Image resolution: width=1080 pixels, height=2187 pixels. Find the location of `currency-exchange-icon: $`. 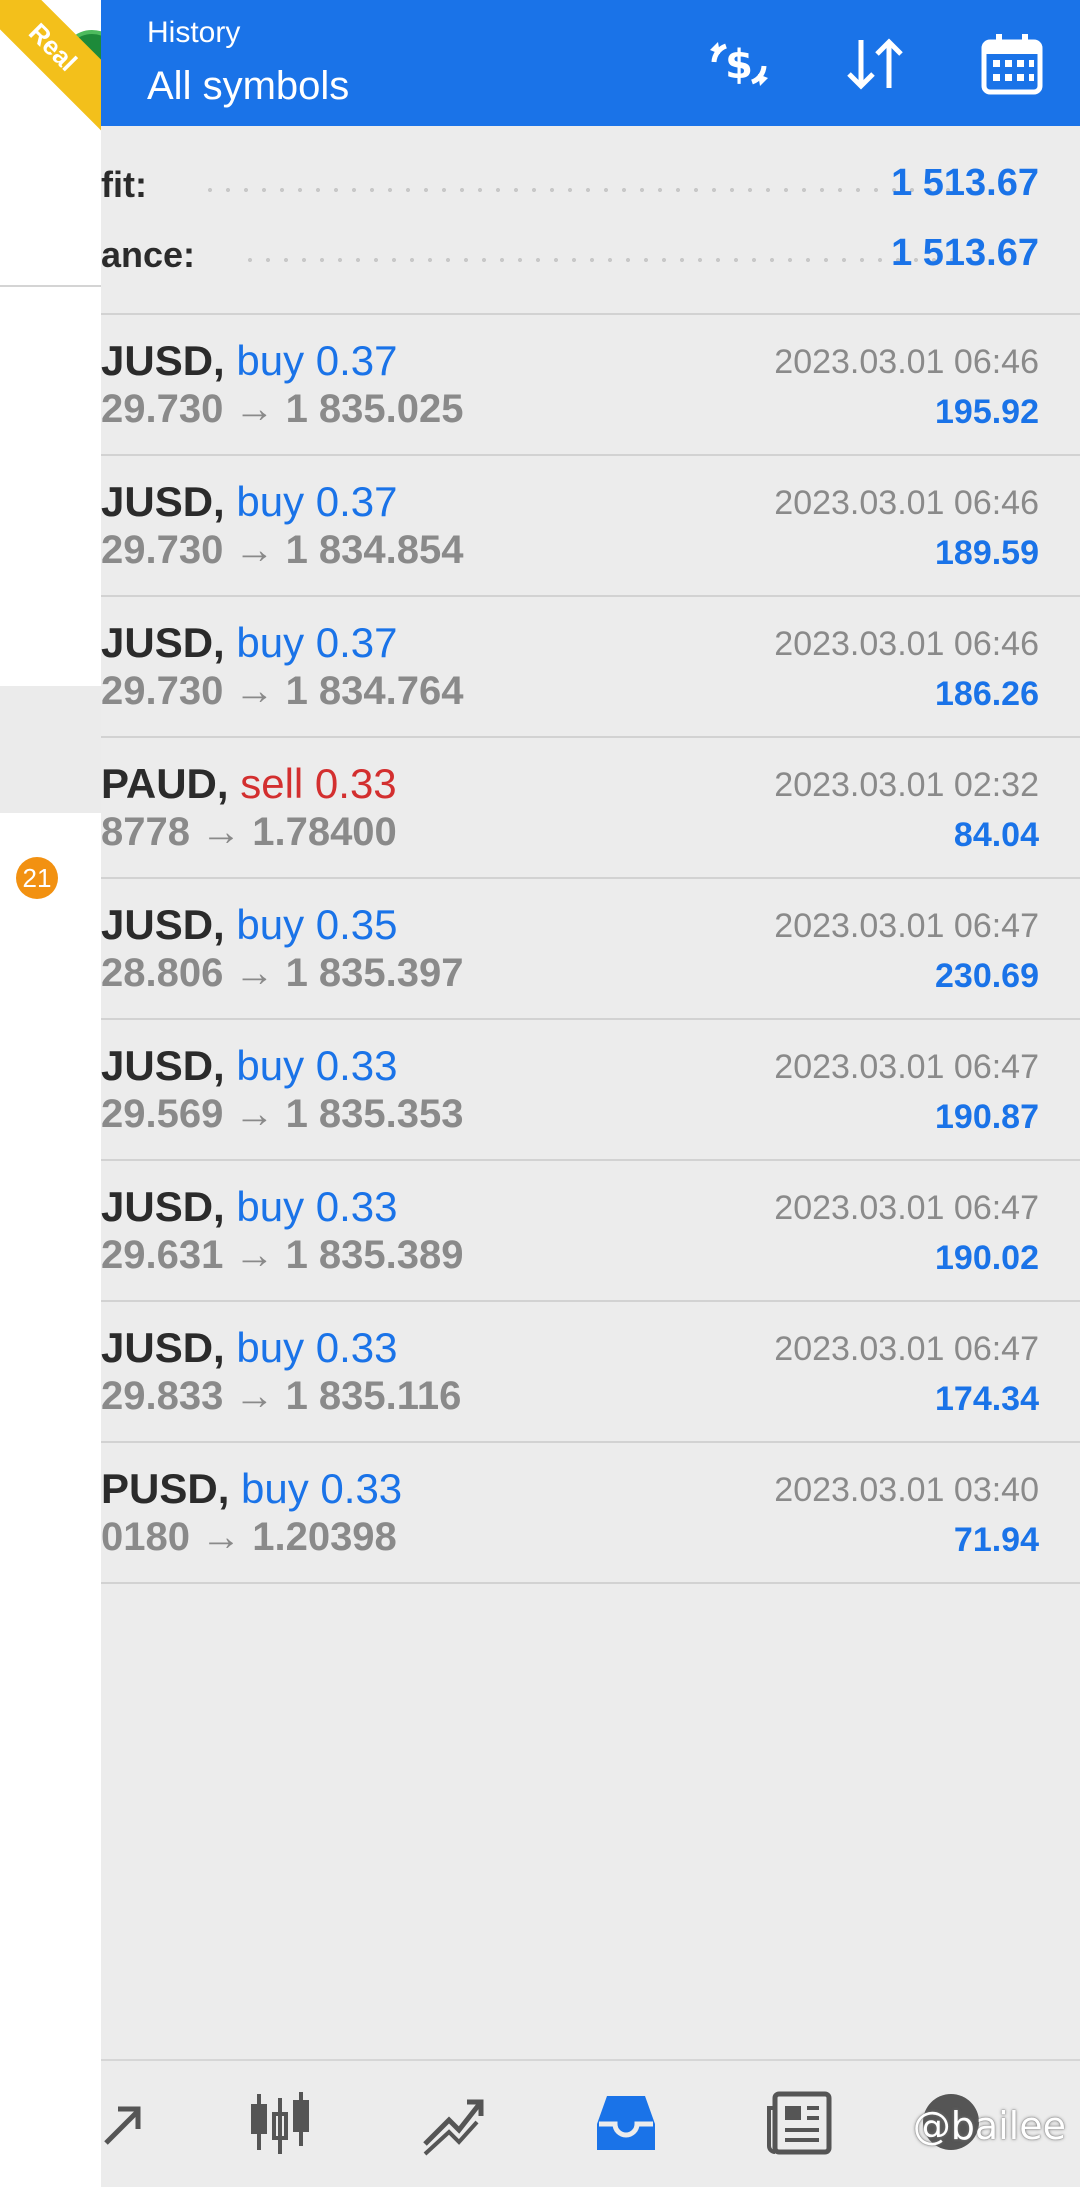

currency-exchange-icon: $ is located at coordinates (739, 64).